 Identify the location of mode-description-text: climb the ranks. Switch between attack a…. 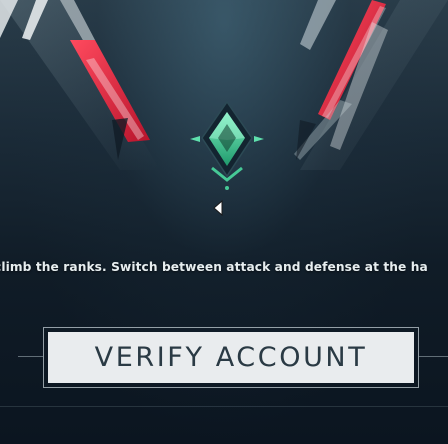
(214, 267).